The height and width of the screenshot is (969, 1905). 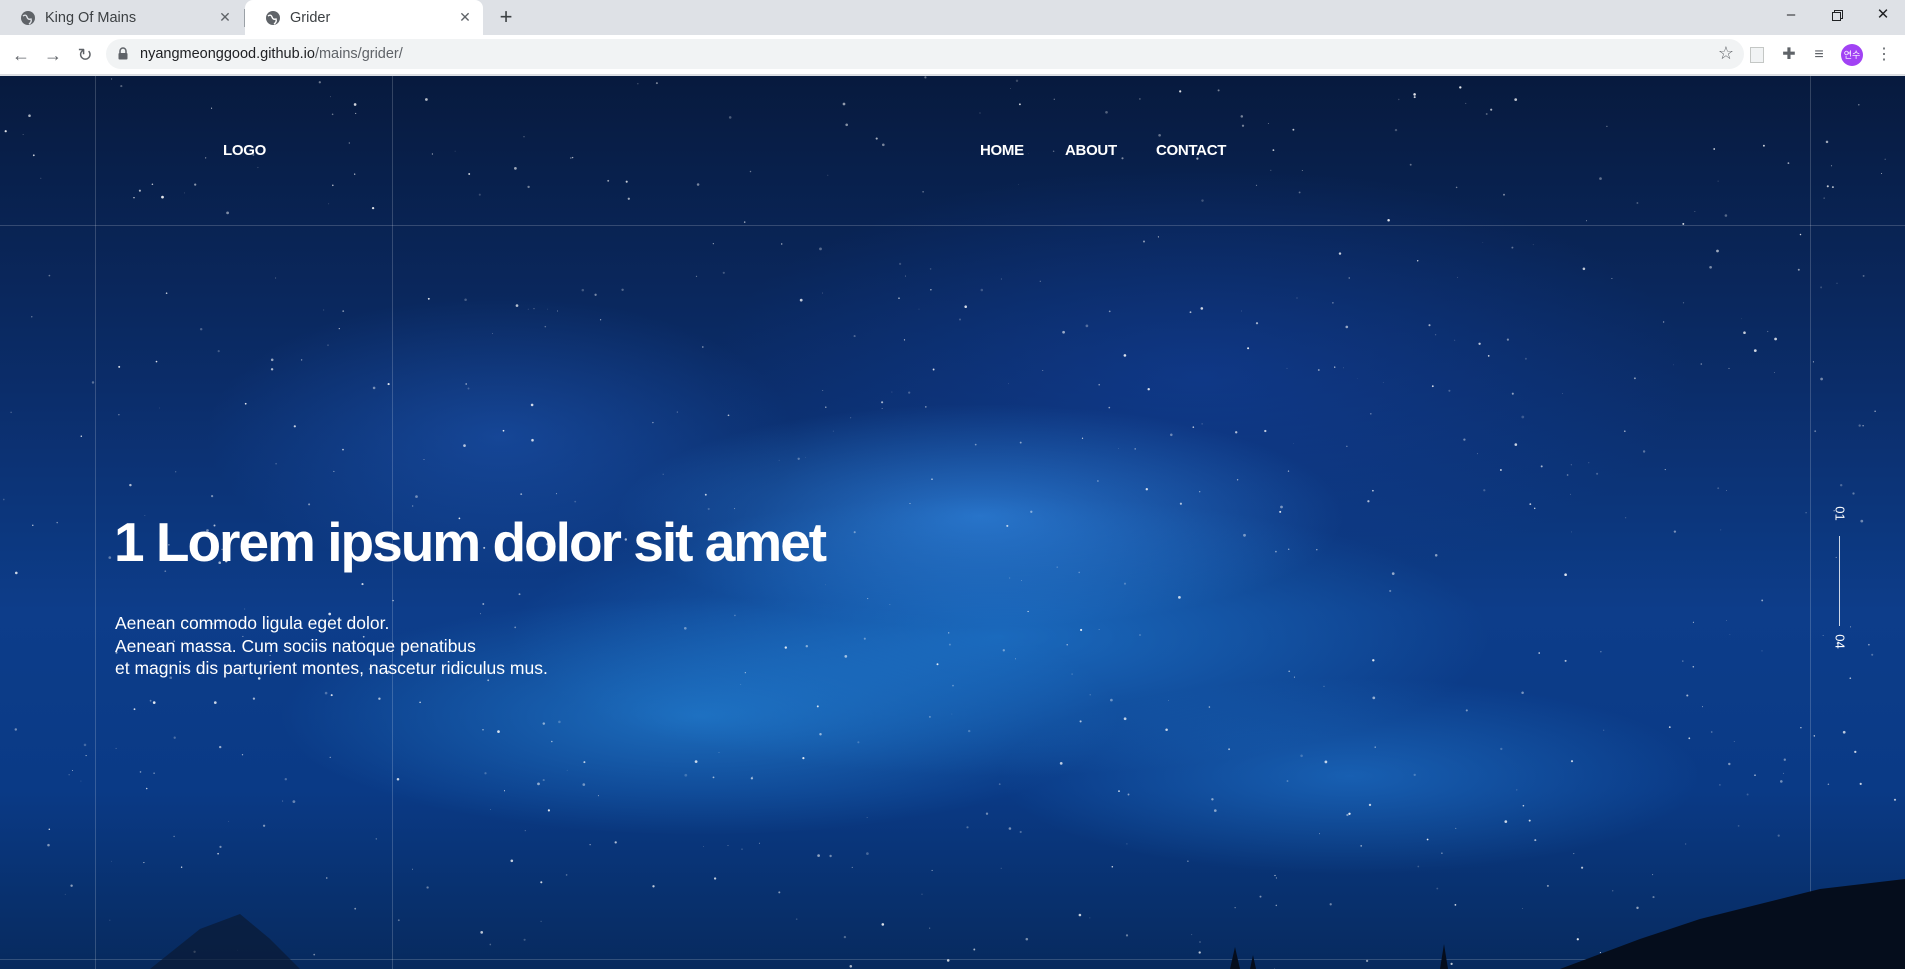 What do you see at coordinates (1884, 55) in the screenshot?
I see `menu-kebab-icon: ⋮` at bounding box center [1884, 55].